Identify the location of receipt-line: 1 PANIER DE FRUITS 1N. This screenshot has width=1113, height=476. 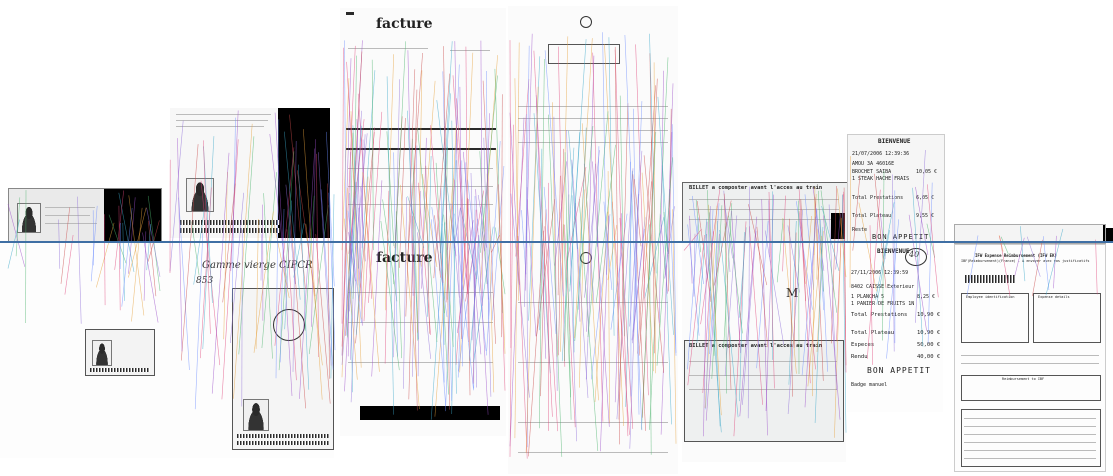
(883, 304).